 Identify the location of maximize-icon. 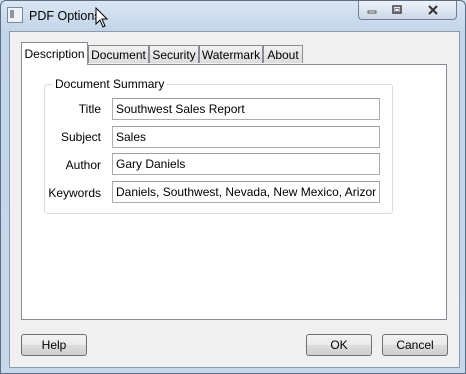
(397, 9).